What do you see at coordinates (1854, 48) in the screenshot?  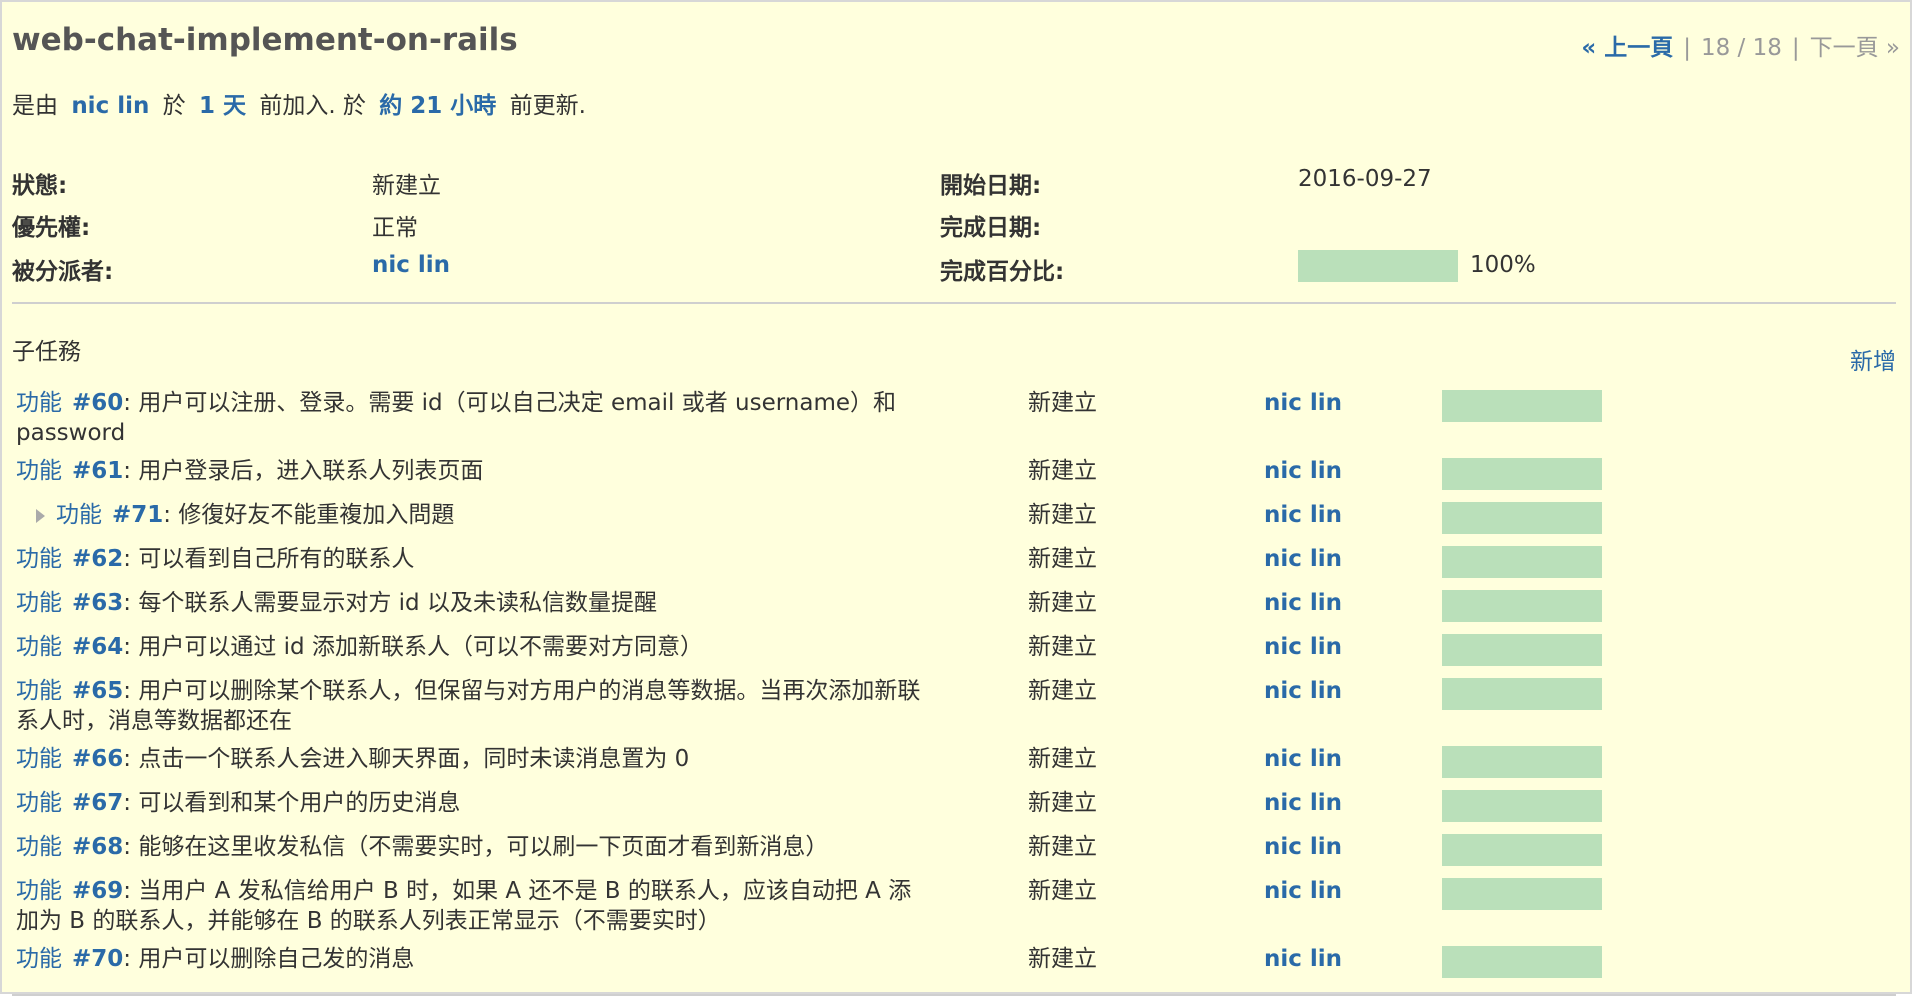 I see `next-page-label: 下一頁 »` at bounding box center [1854, 48].